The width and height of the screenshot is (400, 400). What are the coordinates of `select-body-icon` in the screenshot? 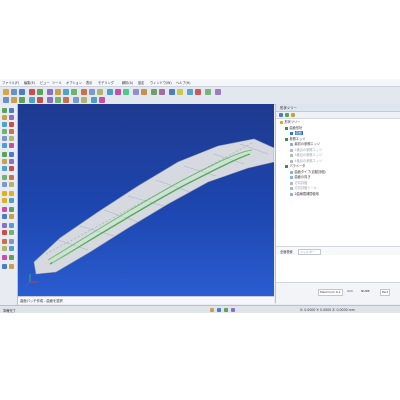 It's located at (11, 117).